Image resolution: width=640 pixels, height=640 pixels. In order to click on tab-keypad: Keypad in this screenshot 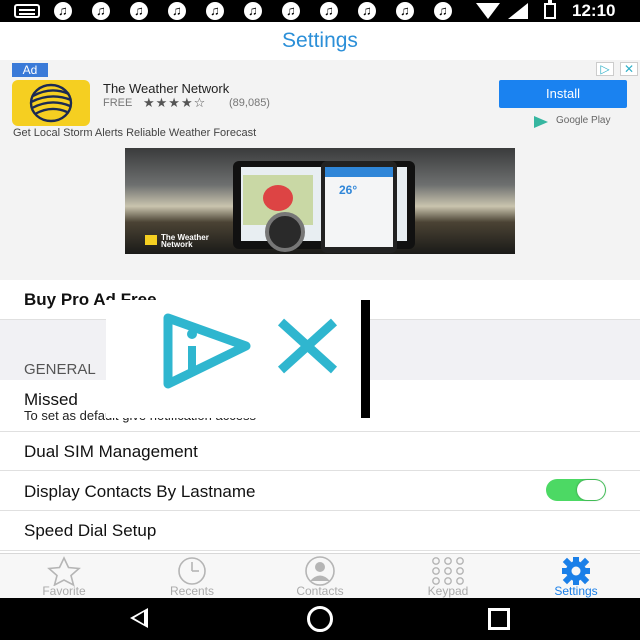, I will do `click(448, 576)`.